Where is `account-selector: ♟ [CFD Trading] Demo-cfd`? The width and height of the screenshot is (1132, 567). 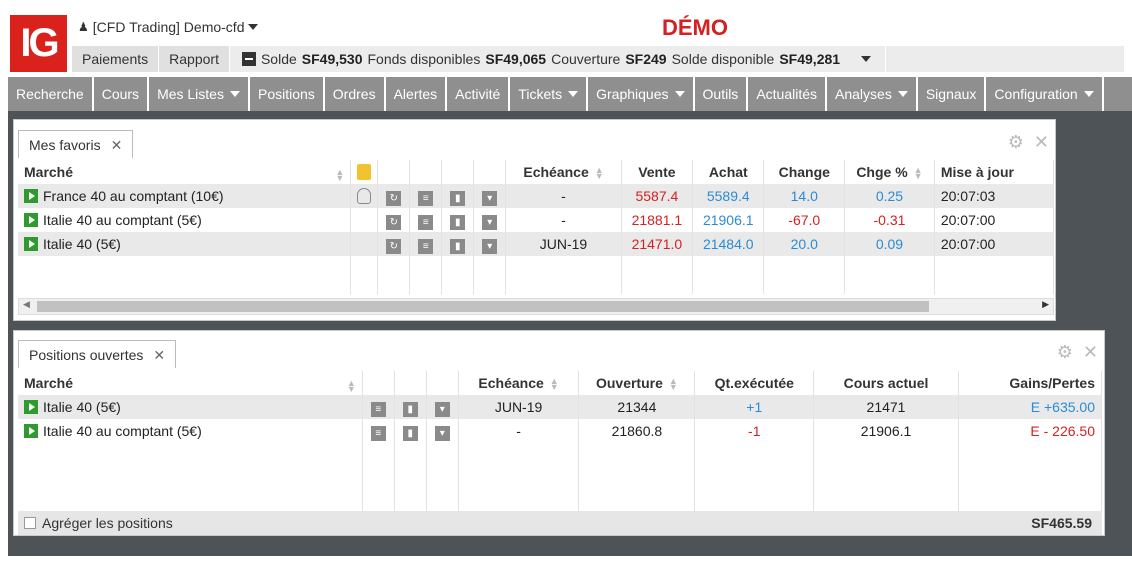
account-selector: ♟ [CFD Trading] Demo-cfd is located at coordinates (168, 27).